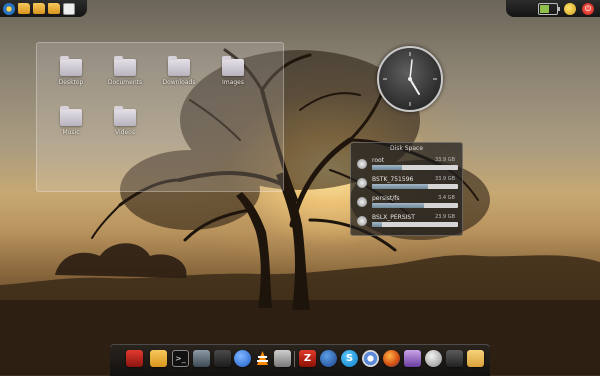  Describe the element at coordinates (433, 358) in the screenshot. I see `disk-utility-icon` at that location.